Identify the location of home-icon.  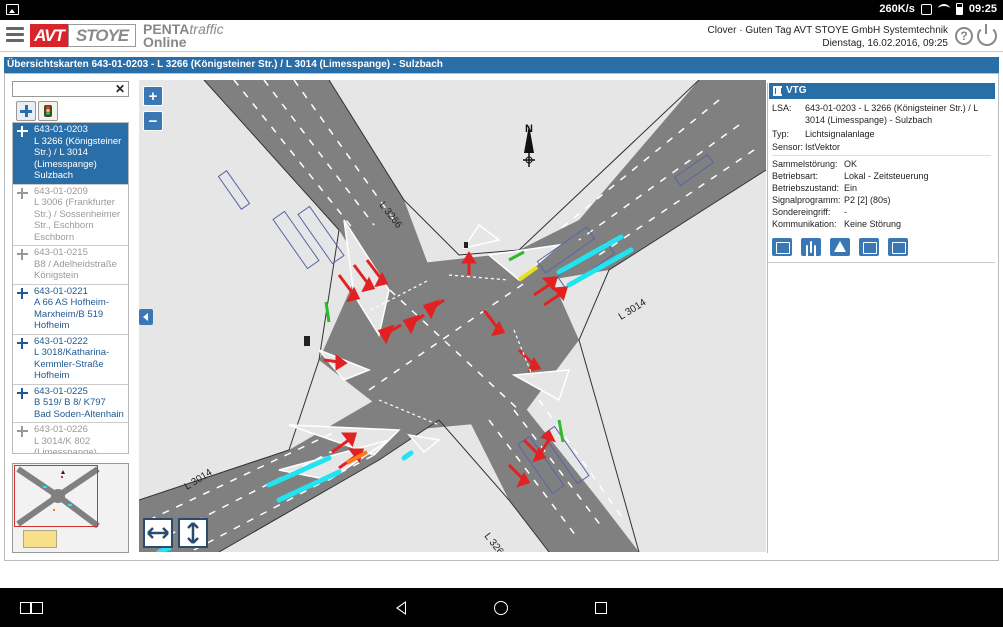
(501, 608).